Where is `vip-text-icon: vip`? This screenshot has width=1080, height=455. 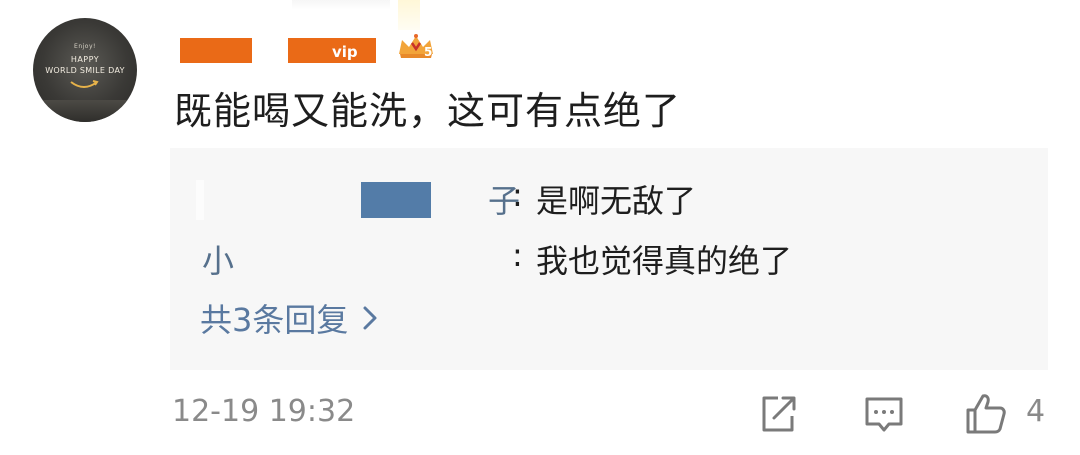 vip-text-icon: vip is located at coordinates (345, 52).